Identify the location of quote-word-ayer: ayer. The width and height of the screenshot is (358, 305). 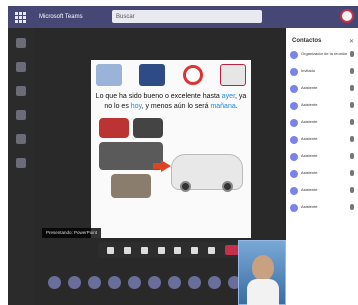
(228, 96).